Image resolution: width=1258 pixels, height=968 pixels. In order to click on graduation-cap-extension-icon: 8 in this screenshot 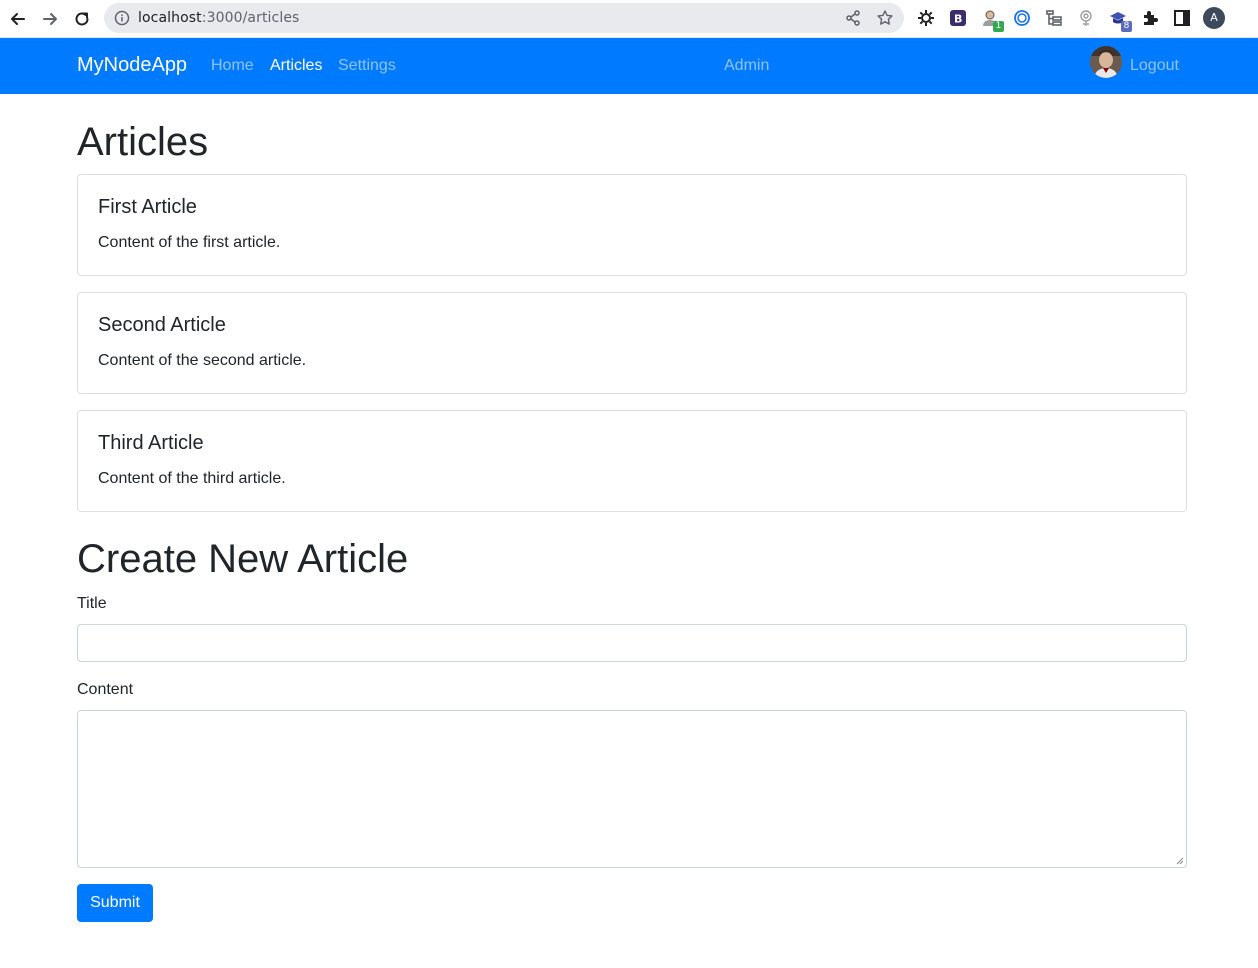, I will do `click(1120, 20)`.